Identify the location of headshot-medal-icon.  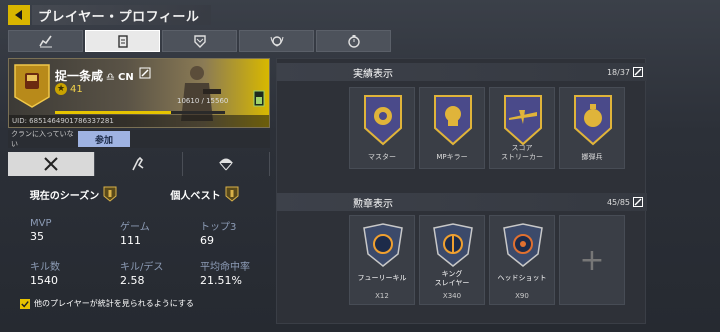
(523, 245).